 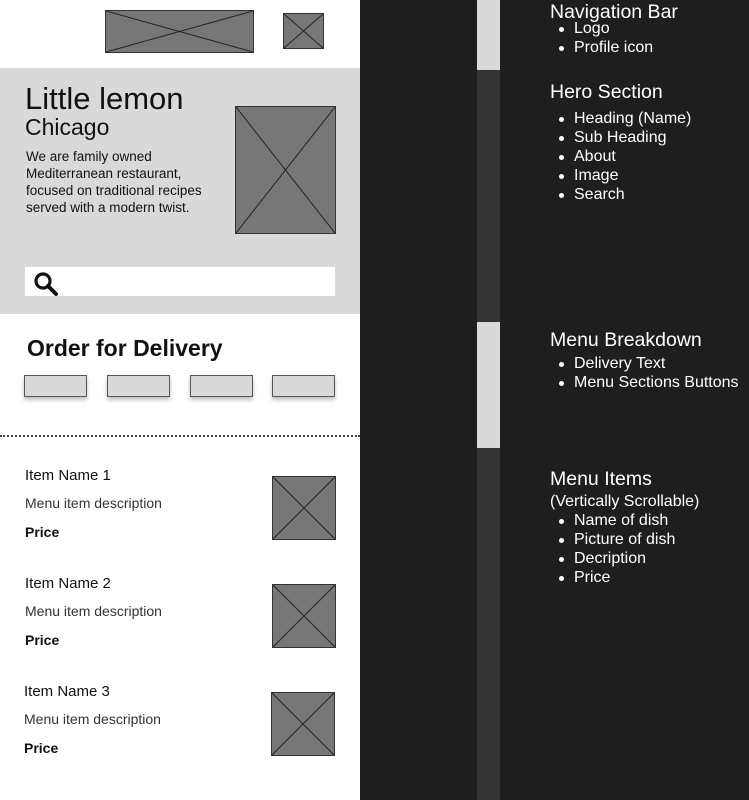 I want to click on section-marker-menu-breakdown, so click(x=488, y=385).